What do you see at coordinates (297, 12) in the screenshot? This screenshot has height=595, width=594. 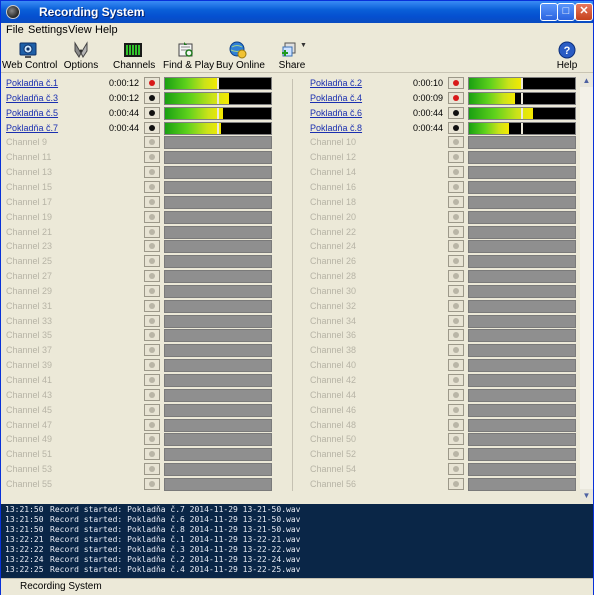 I see `title-bar: Recording System _ □ ✕` at bounding box center [297, 12].